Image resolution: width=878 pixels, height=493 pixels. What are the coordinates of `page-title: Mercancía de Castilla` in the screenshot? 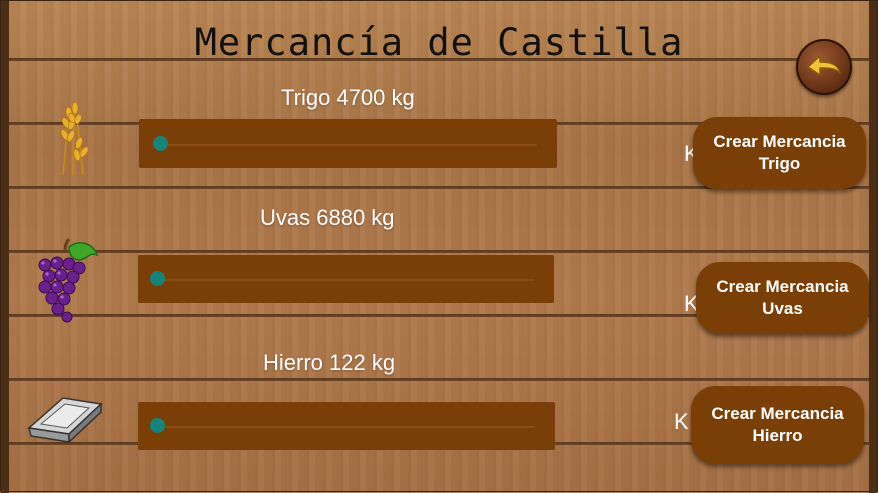 It's located at (439, 42).